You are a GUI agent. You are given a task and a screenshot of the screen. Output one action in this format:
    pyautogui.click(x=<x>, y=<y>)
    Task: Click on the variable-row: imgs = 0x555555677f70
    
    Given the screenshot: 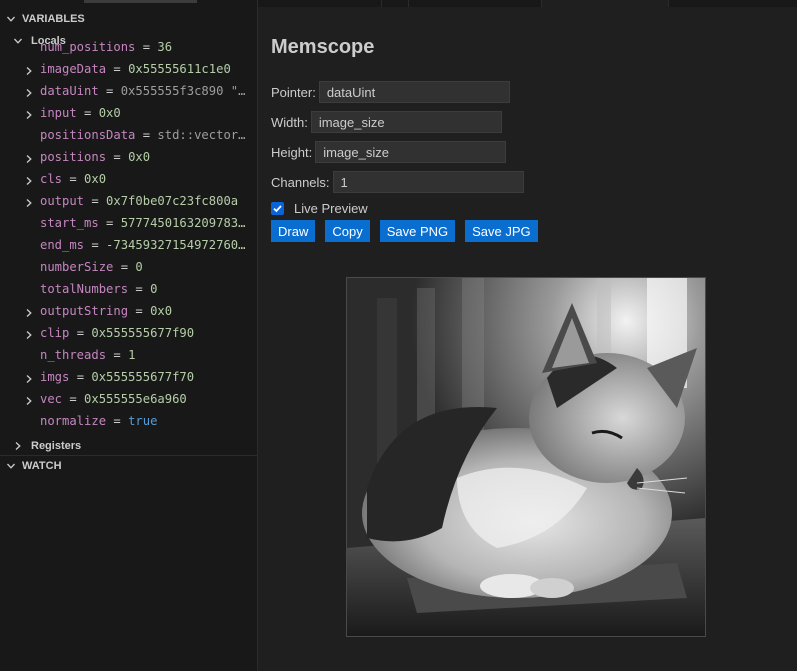 What is the action you would take?
    pyautogui.click(x=128, y=378)
    